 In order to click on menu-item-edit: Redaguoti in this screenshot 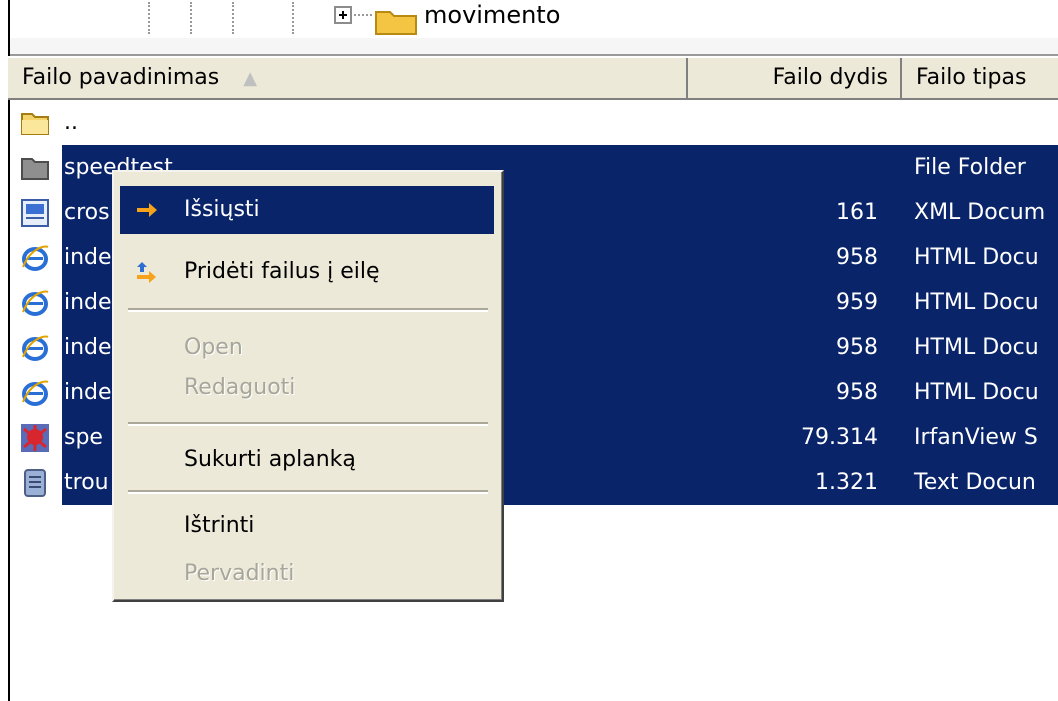, I will do `click(307, 388)`.